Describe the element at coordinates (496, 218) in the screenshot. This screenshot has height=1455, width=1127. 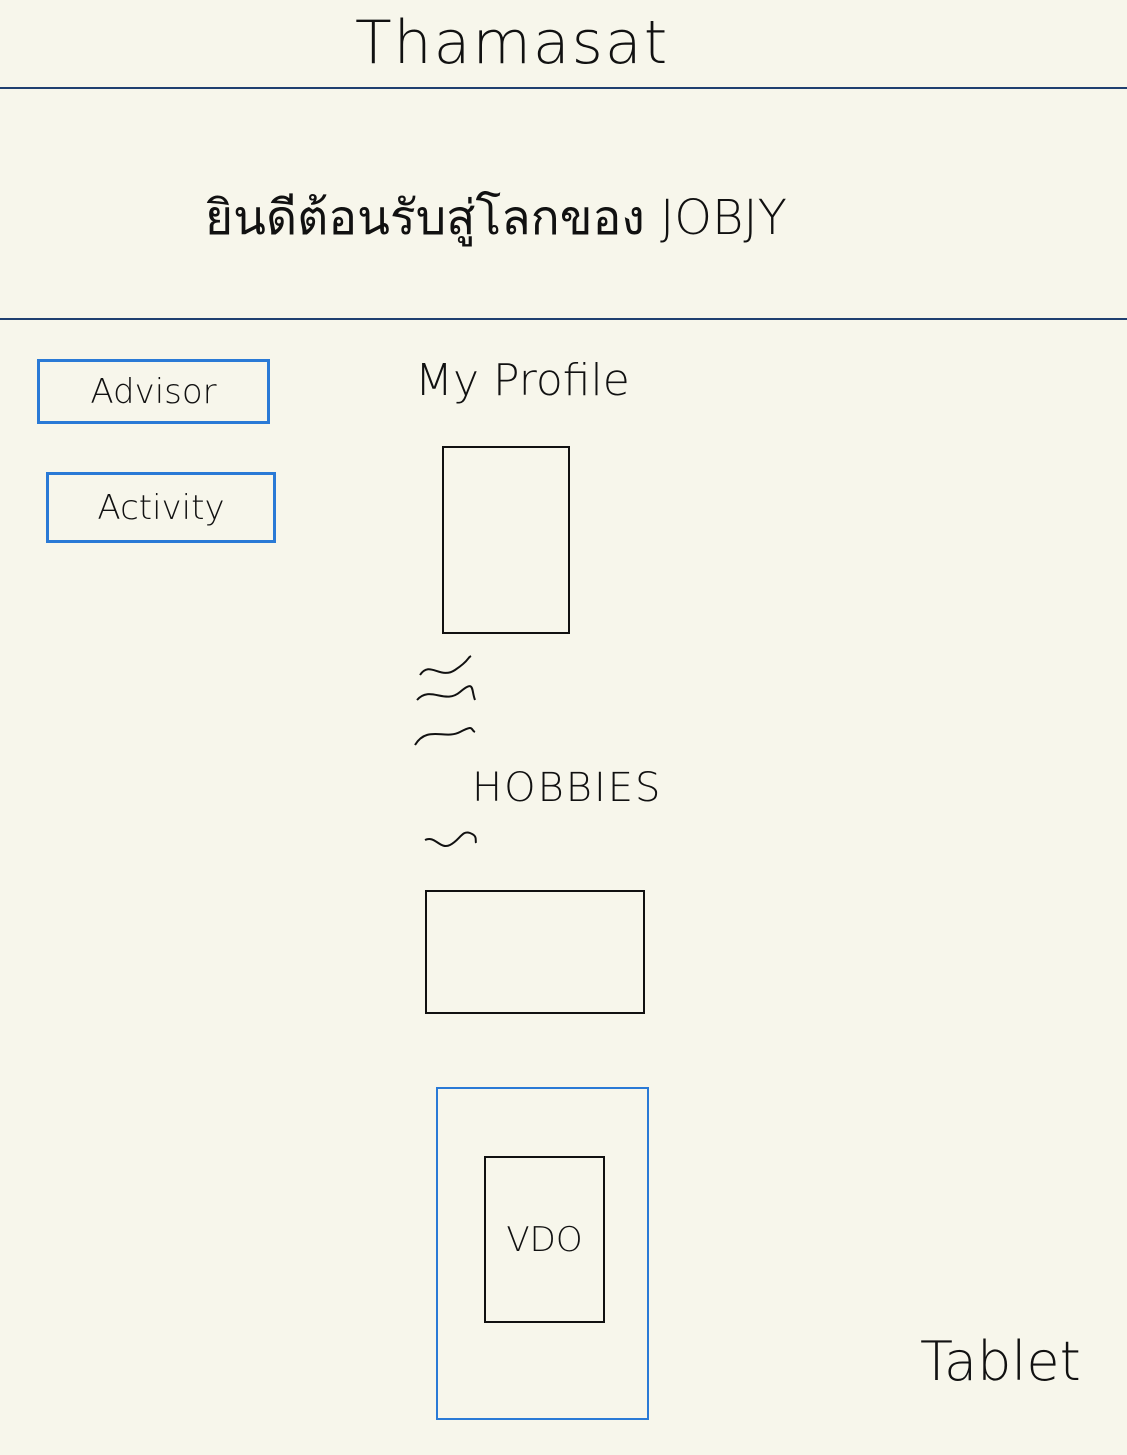
I see `welcome-banner-text: ยินดีต้อนรับสู่โลกของ JOBJY` at that location.